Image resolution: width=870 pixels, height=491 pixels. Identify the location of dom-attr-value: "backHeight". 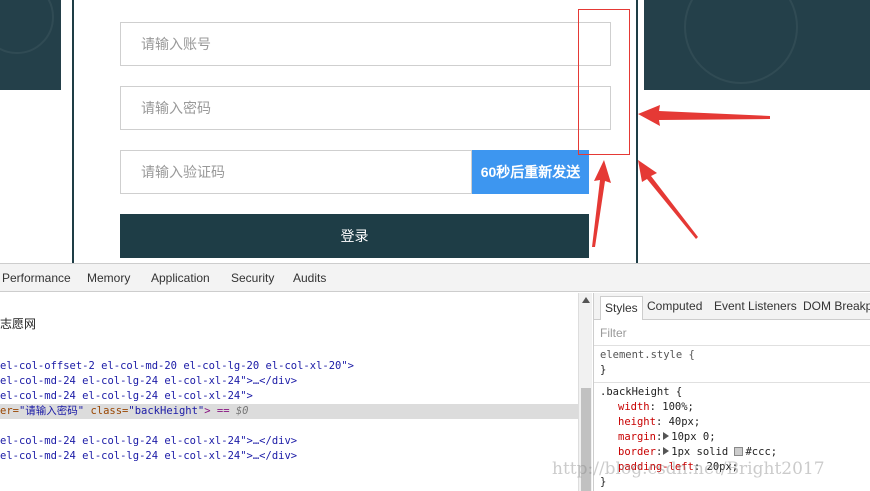
(166, 411).